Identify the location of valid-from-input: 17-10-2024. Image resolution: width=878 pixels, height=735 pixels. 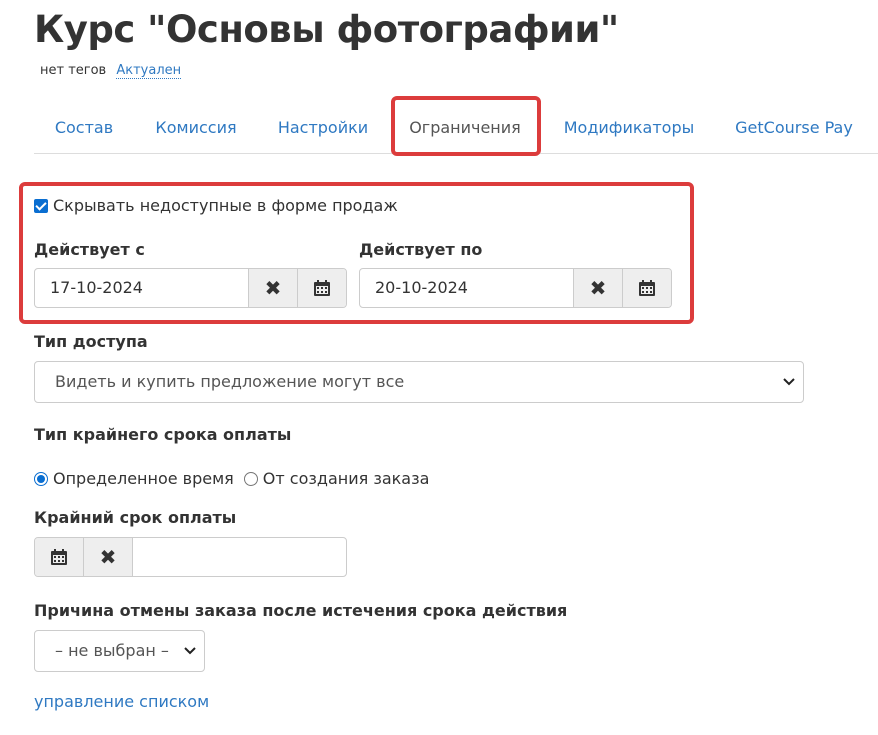
(141, 288).